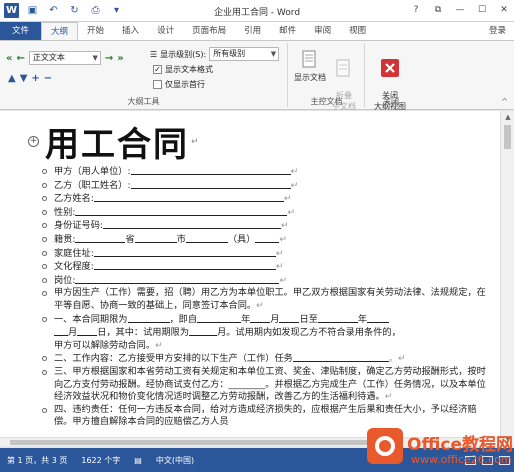  What do you see at coordinates (265, 333) in the screenshot?
I see `list-item-continued: 月日，其中：试用期限为 月。试用期内如发现乙方不符合录用条件的，` at bounding box center [265, 333].